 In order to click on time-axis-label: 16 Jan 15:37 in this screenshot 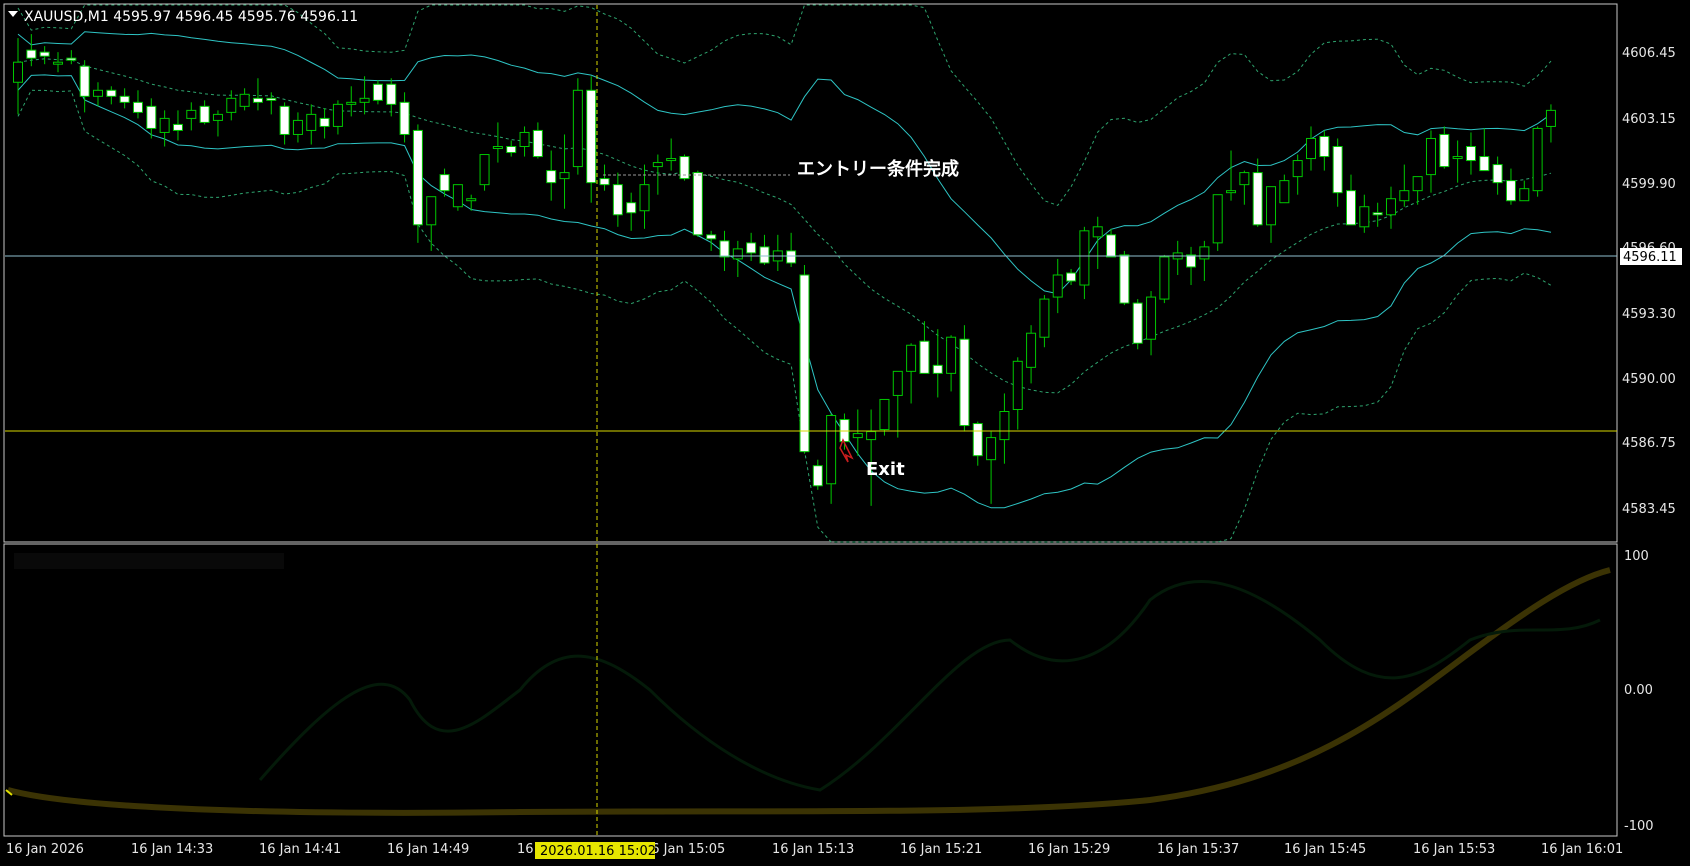, I will do `click(1198, 849)`.